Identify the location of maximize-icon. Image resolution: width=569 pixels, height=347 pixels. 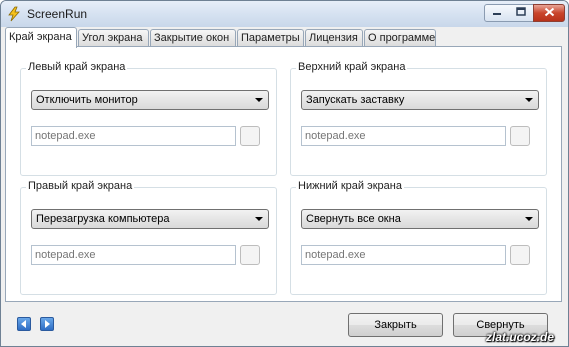
(520, 13).